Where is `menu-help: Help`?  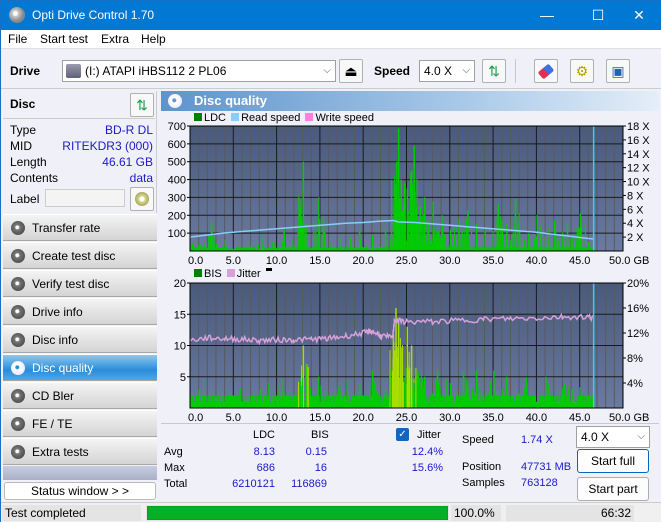 menu-help: Help is located at coordinates (153, 39).